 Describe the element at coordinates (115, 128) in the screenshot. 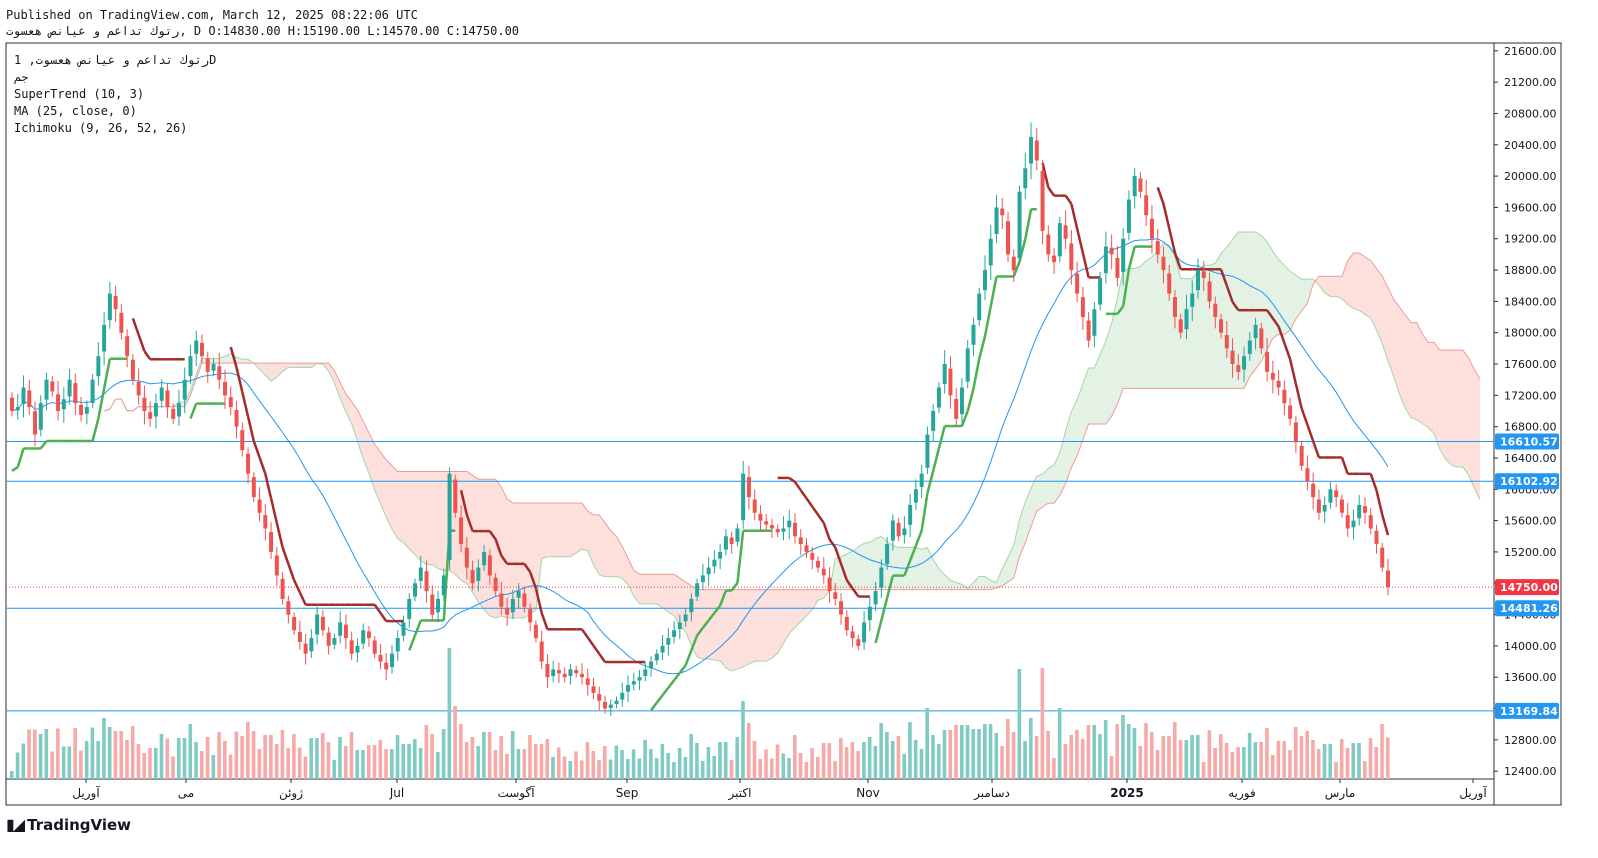

I see `legend-ichimoku: Ichimoku (9, 26, 52, 26)` at that location.